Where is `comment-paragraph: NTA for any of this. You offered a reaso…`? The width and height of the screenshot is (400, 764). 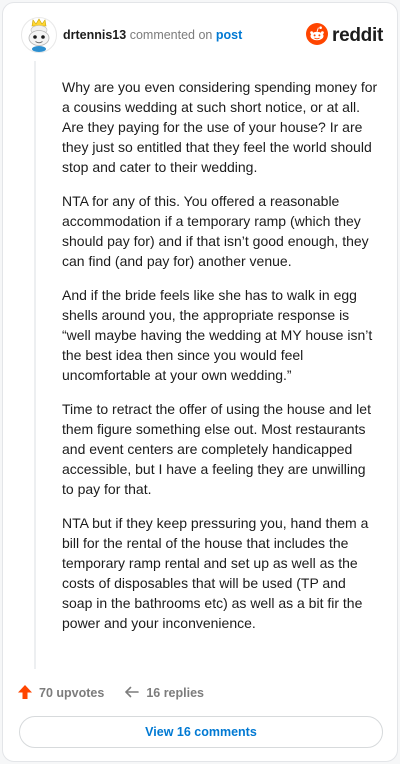
comment-paragraph: NTA for any of this. You offered a reaso… is located at coordinates (215, 231).